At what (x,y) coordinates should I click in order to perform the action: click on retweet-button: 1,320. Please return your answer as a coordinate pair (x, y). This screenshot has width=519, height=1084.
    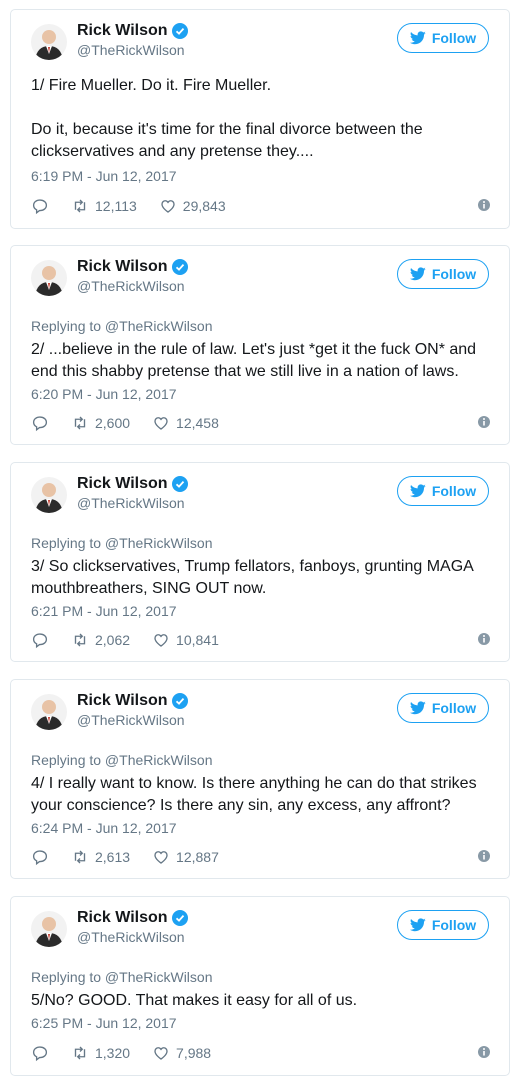
    Looking at the image, I should click on (100, 1053).